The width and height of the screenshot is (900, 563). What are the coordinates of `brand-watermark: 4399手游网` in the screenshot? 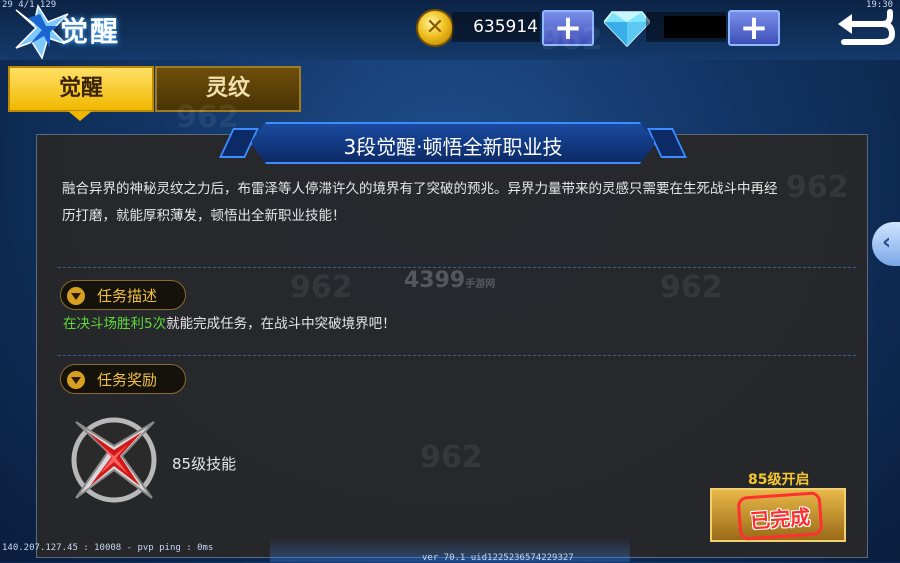 It's located at (449, 280).